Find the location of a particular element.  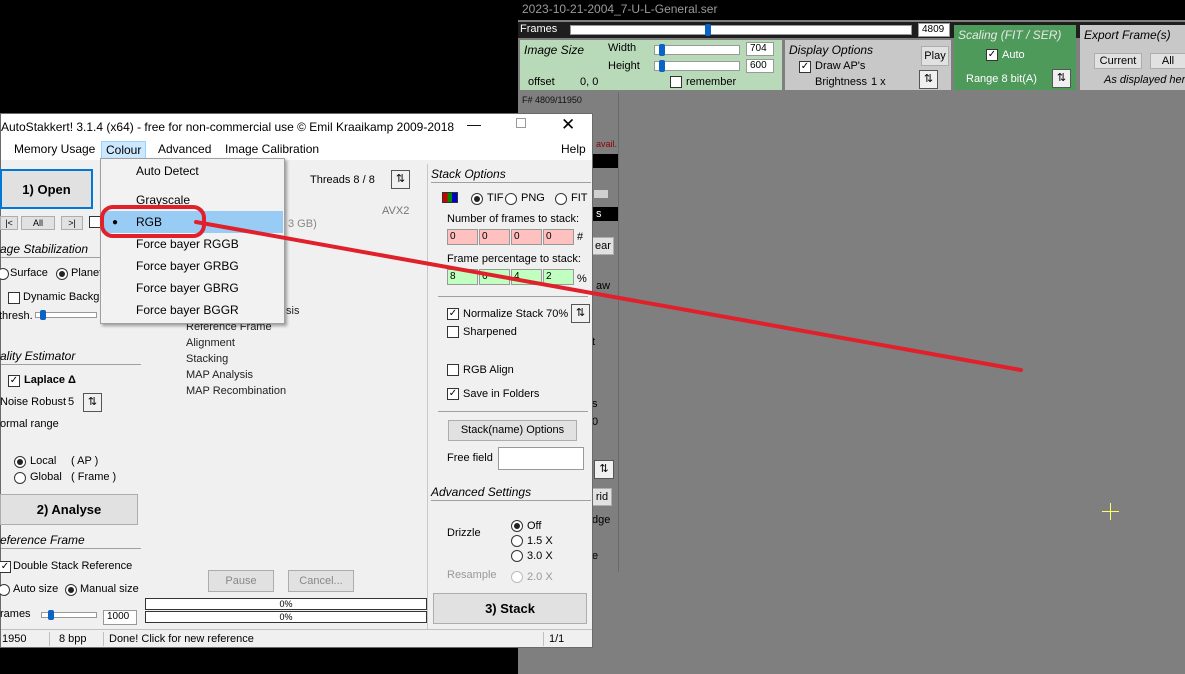

rgb-highlight-circle is located at coordinates (153, 221).